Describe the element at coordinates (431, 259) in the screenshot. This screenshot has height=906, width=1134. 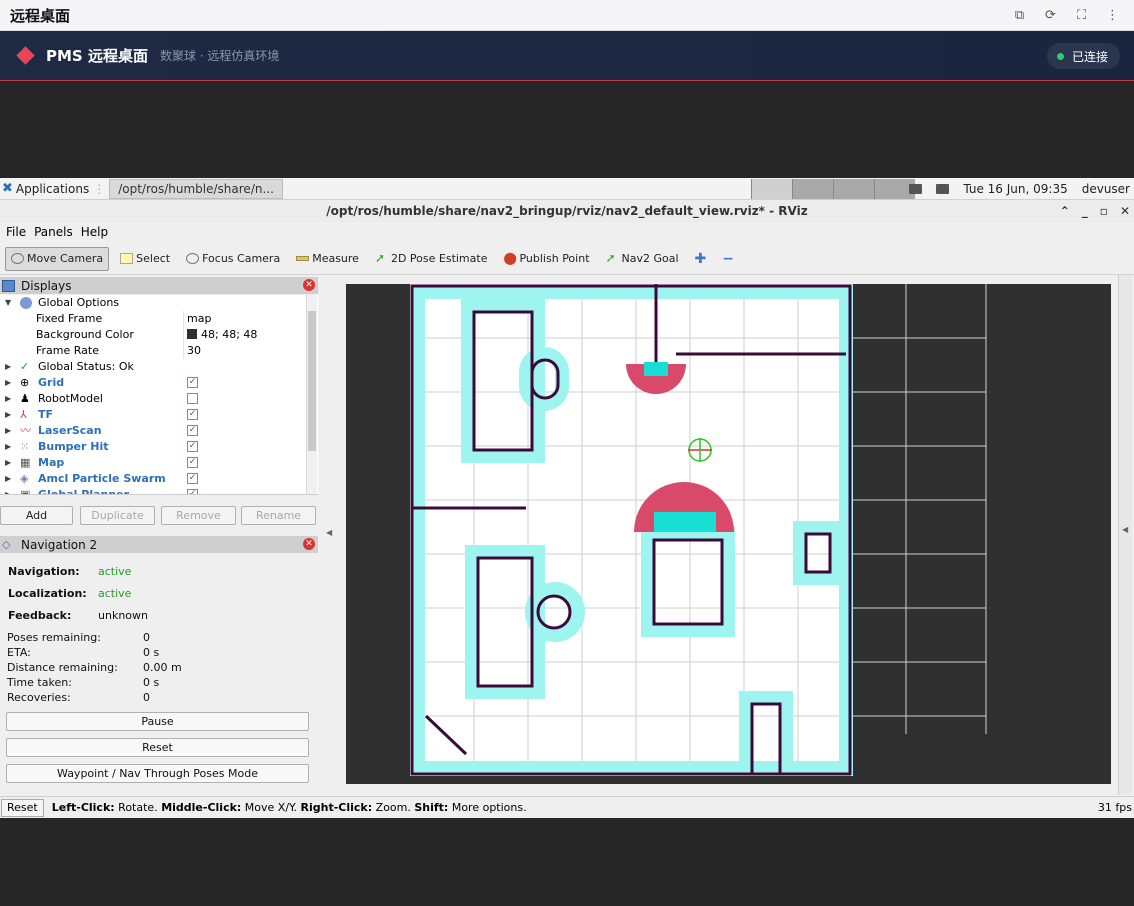
I see `pose-estimate-tool: ➚ 2D Pose Estimate` at that location.